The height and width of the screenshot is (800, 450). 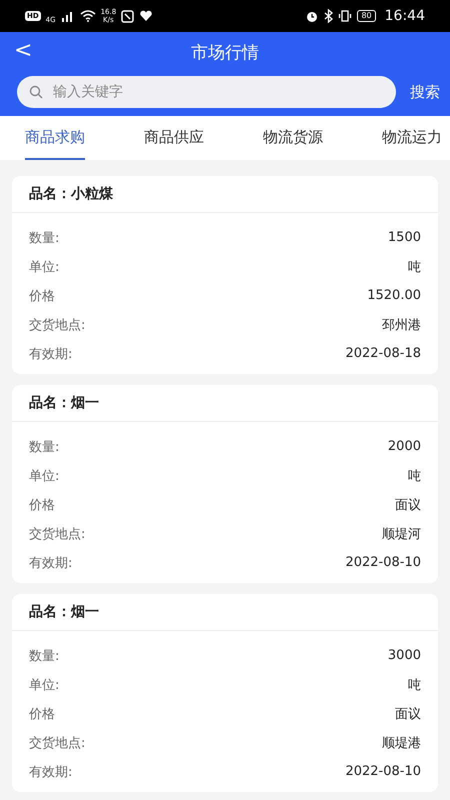 I want to click on field-value: 3000, so click(x=404, y=655).